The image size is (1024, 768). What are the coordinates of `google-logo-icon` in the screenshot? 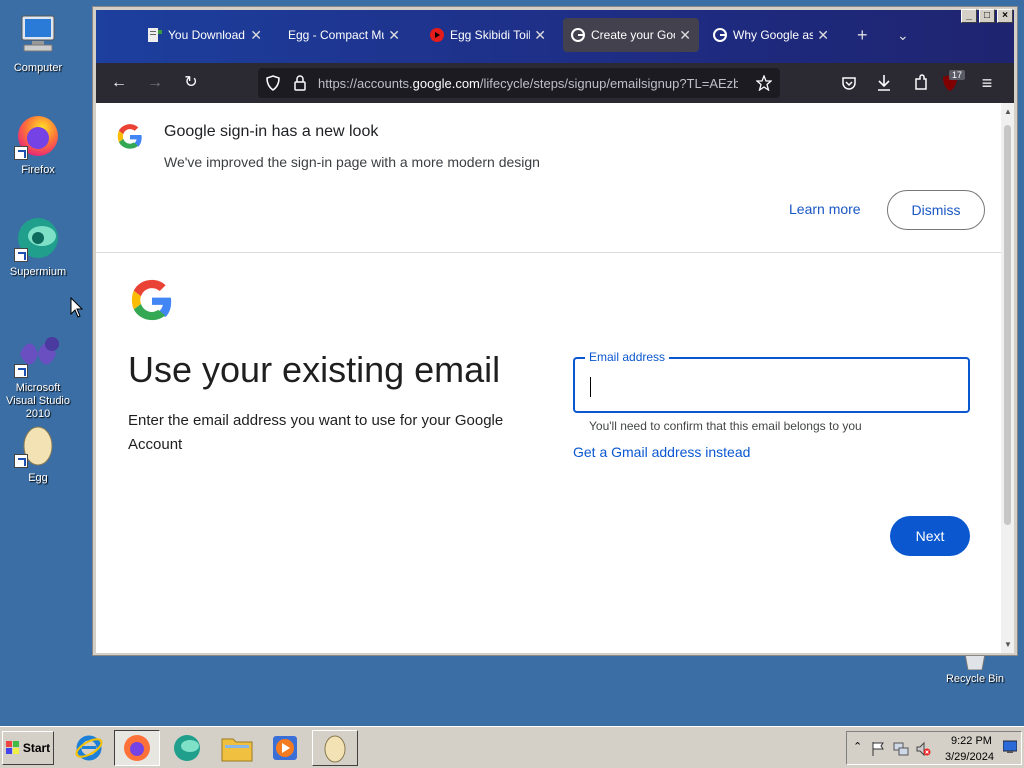 It's located at (129, 136).